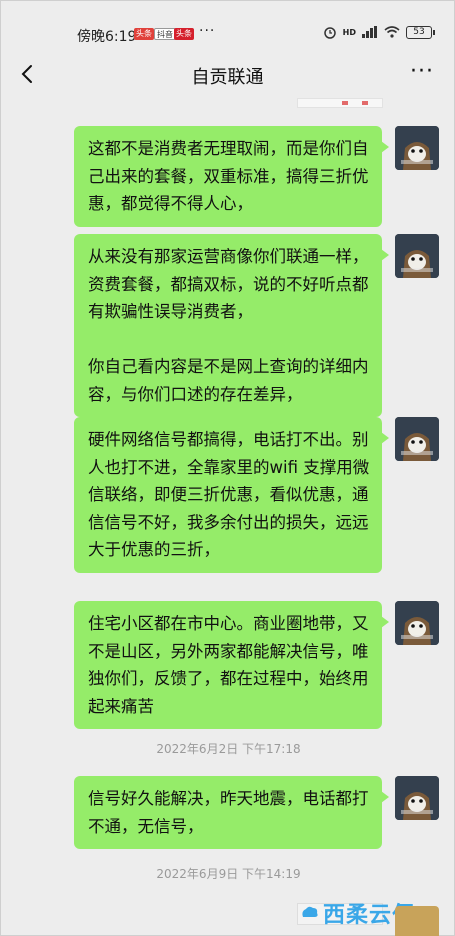 The width and height of the screenshot is (455, 936). Describe the element at coordinates (184, 34) in the screenshot. I see `notification-badge-3: 头条` at that location.